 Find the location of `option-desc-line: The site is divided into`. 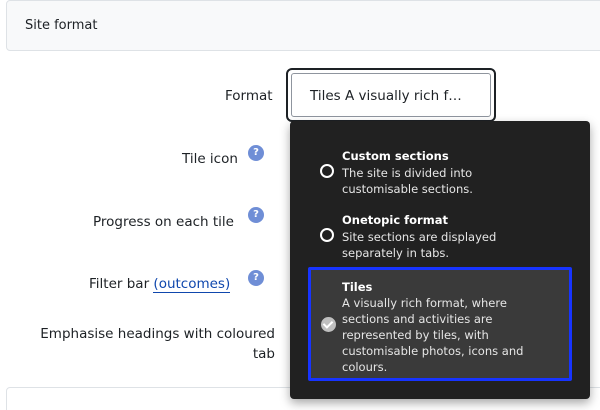

option-desc-line: The site is divided into is located at coordinates (407, 173).